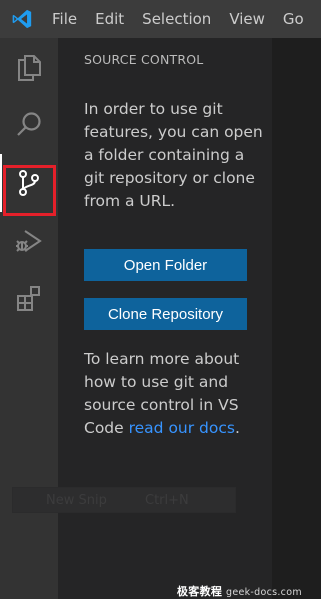 The height and width of the screenshot is (599, 321). What do you see at coordinates (293, 19) in the screenshot?
I see `menu-go: Go` at bounding box center [293, 19].